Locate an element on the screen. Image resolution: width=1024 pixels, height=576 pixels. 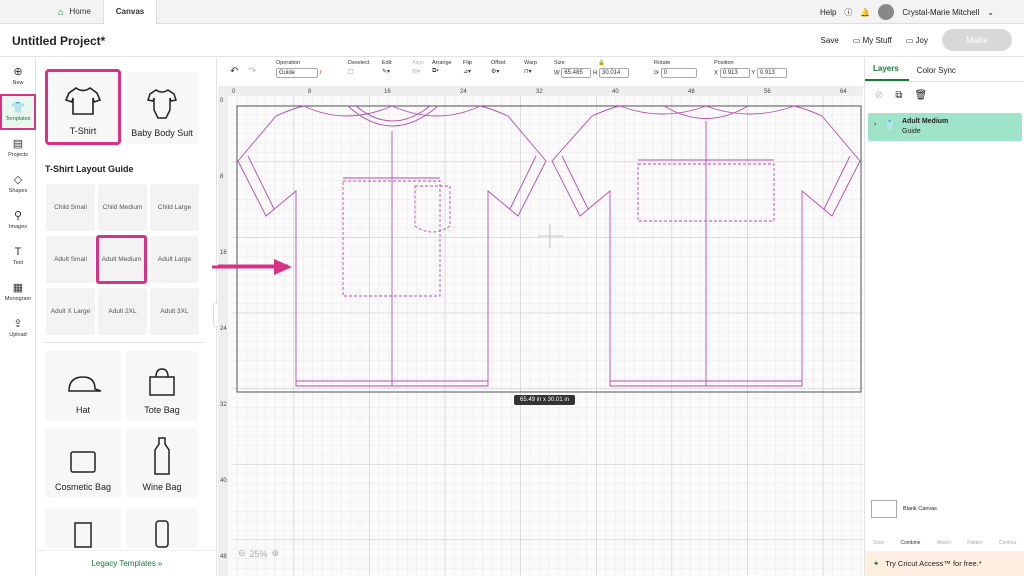
upload-icon: ⇪ is located at coordinates (18, 323).